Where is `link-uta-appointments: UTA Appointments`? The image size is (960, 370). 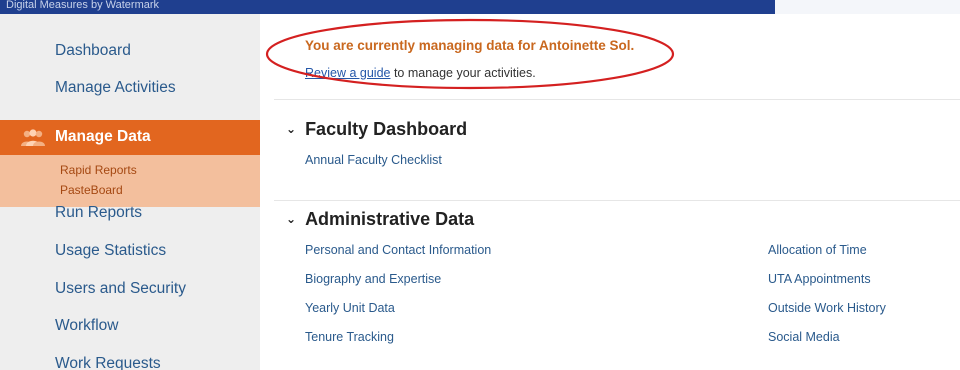 link-uta-appointments: UTA Appointments is located at coordinates (819, 279).